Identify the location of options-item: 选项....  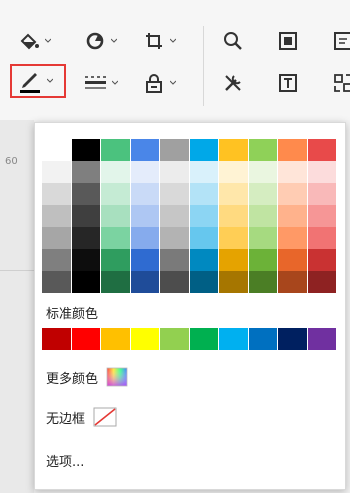
(65, 460).